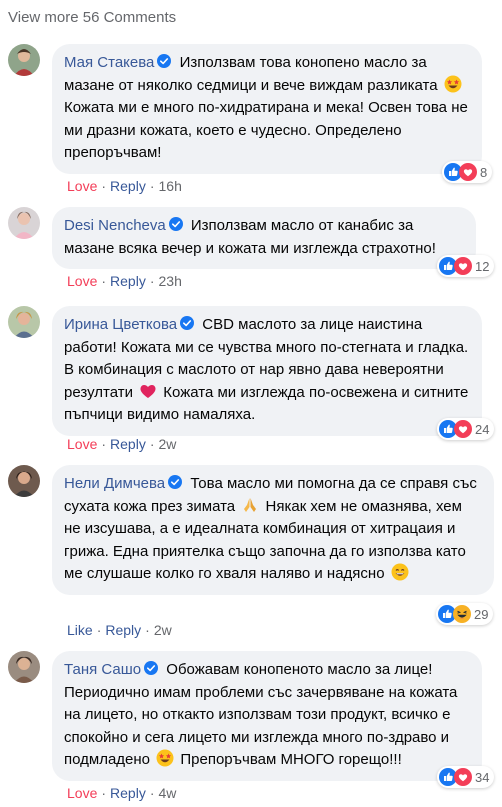  What do you see at coordinates (102, 669) in the screenshot?
I see `comment-author: Таня Сашо` at bounding box center [102, 669].